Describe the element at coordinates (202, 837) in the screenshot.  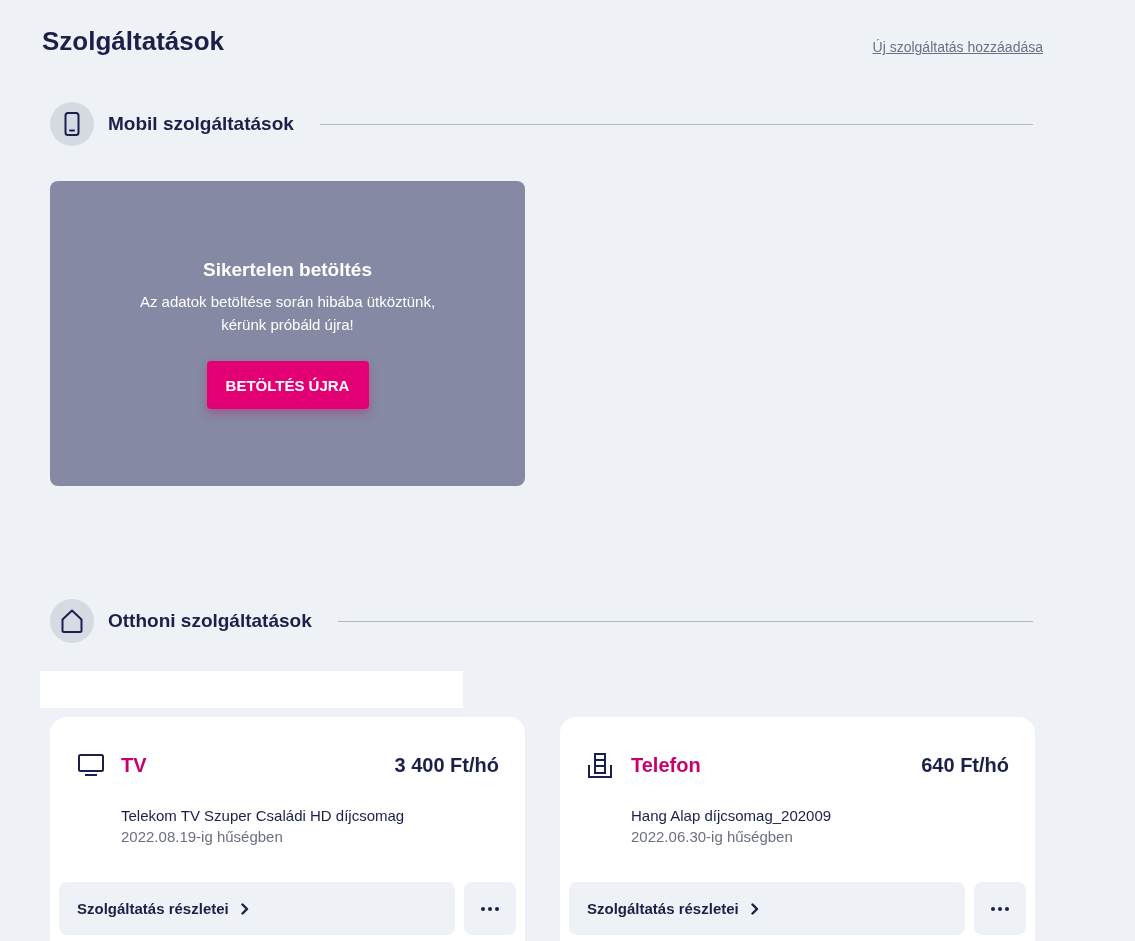
I see `commitment-date: 2022.08.19-ig hűségben` at that location.